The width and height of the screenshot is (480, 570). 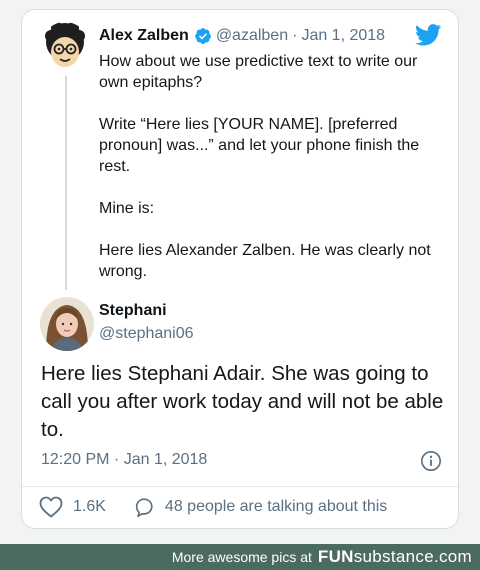 What do you see at coordinates (89, 506) in the screenshot?
I see `like-count: 1.6K` at bounding box center [89, 506].